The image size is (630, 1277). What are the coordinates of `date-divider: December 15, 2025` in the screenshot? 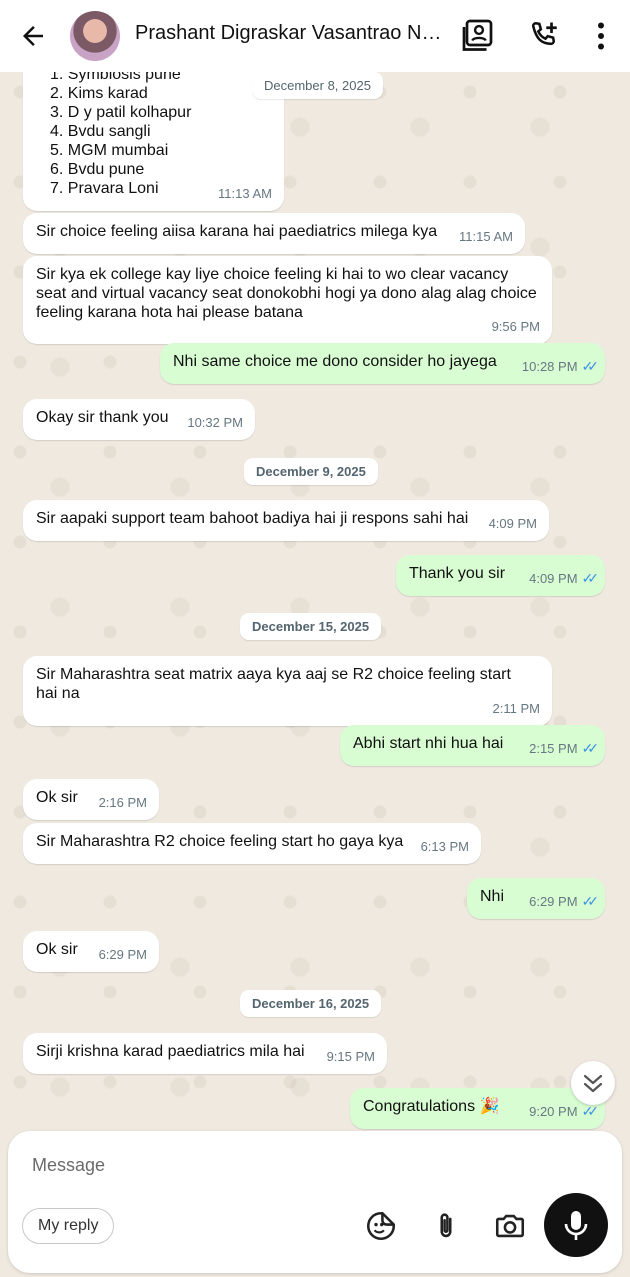 It's located at (311, 626).